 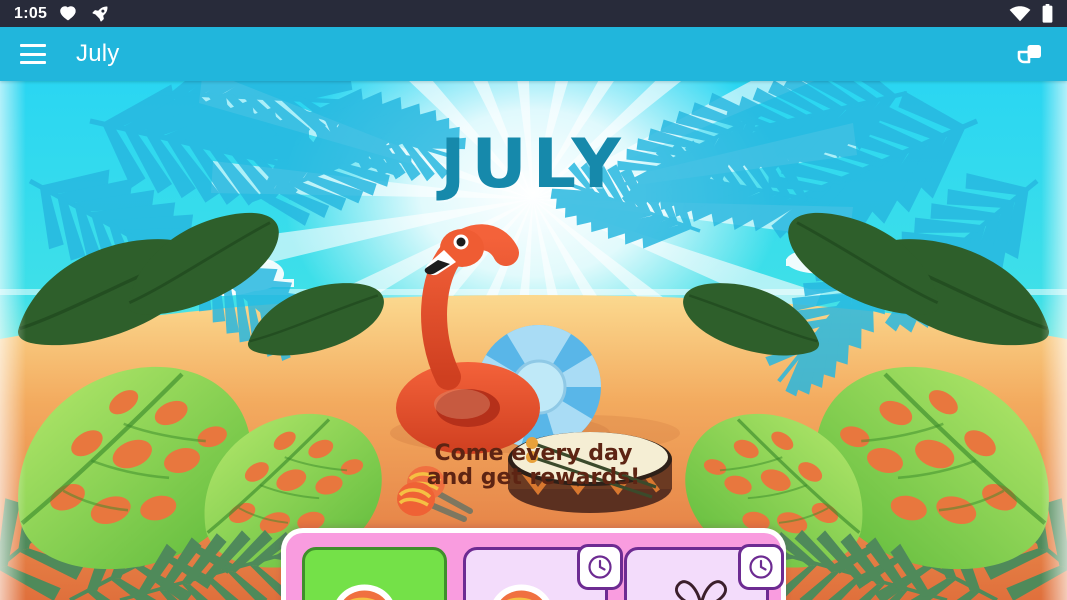 I want to click on tagline-line-2: and get rewards!, so click(x=533, y=477).